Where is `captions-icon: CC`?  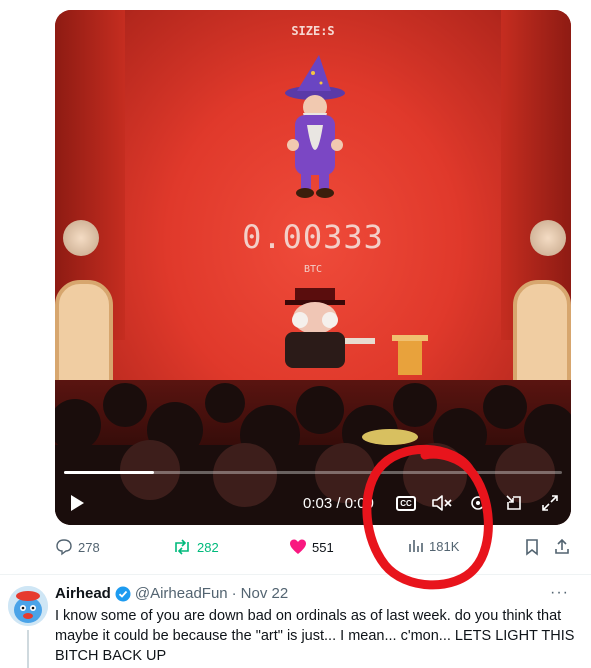
captions-icon: CC is located at coordinates (406, 503).